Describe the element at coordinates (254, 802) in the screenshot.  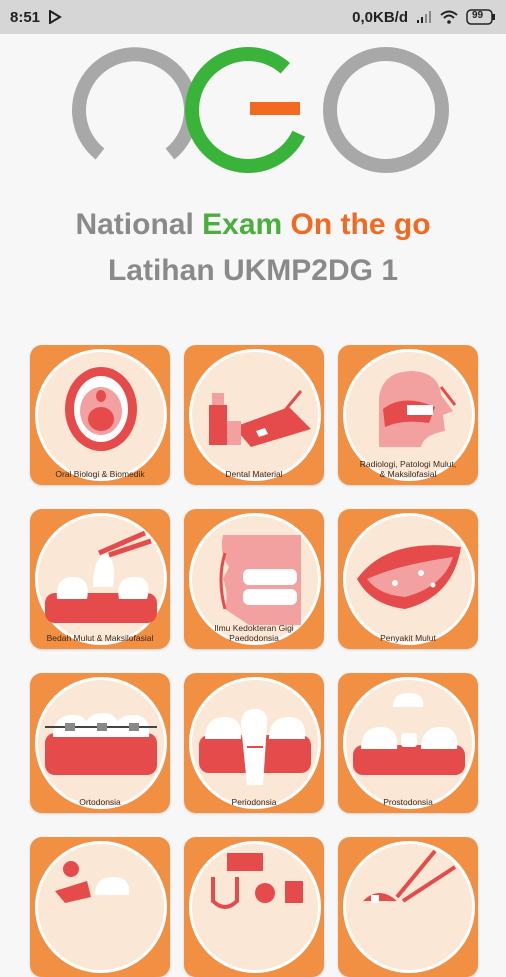
I see `category-label: Periodonsia` at that location.